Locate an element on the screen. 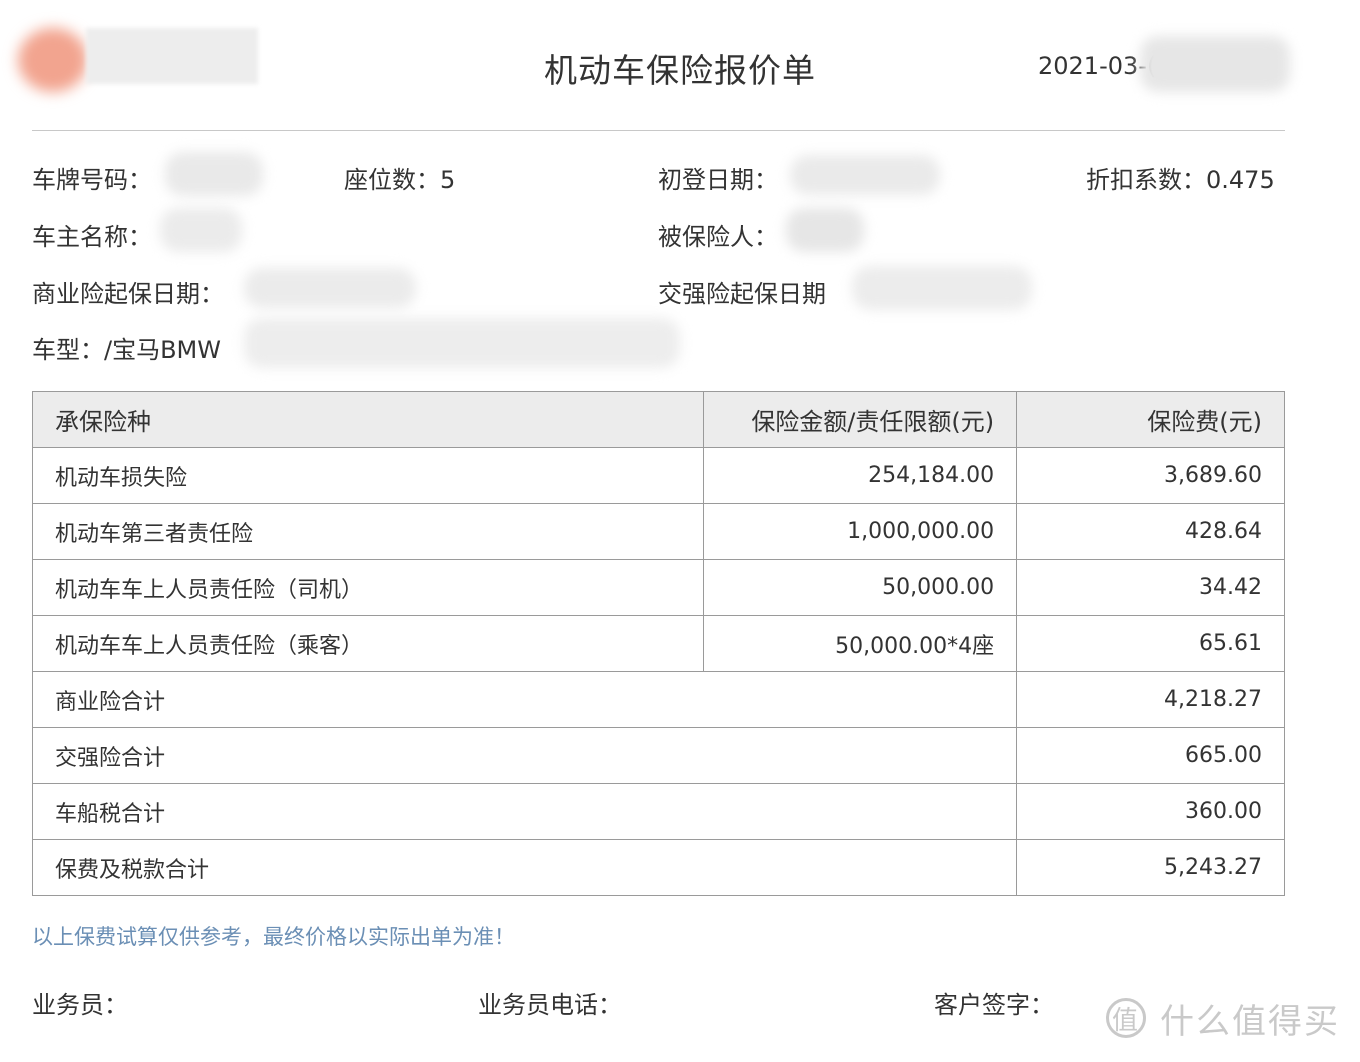 This screenshot has height=1062, width=1360. total-row: 保费及税款合计 5,243.27 is located at coordinates (658, 867).